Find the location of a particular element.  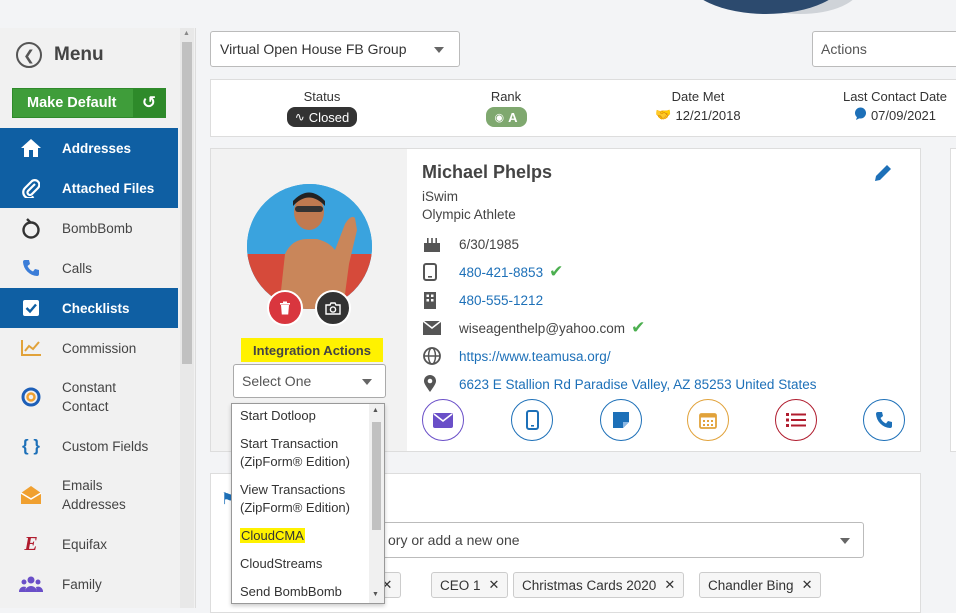

menu-title: Menu is located at coordinates (79, 54).